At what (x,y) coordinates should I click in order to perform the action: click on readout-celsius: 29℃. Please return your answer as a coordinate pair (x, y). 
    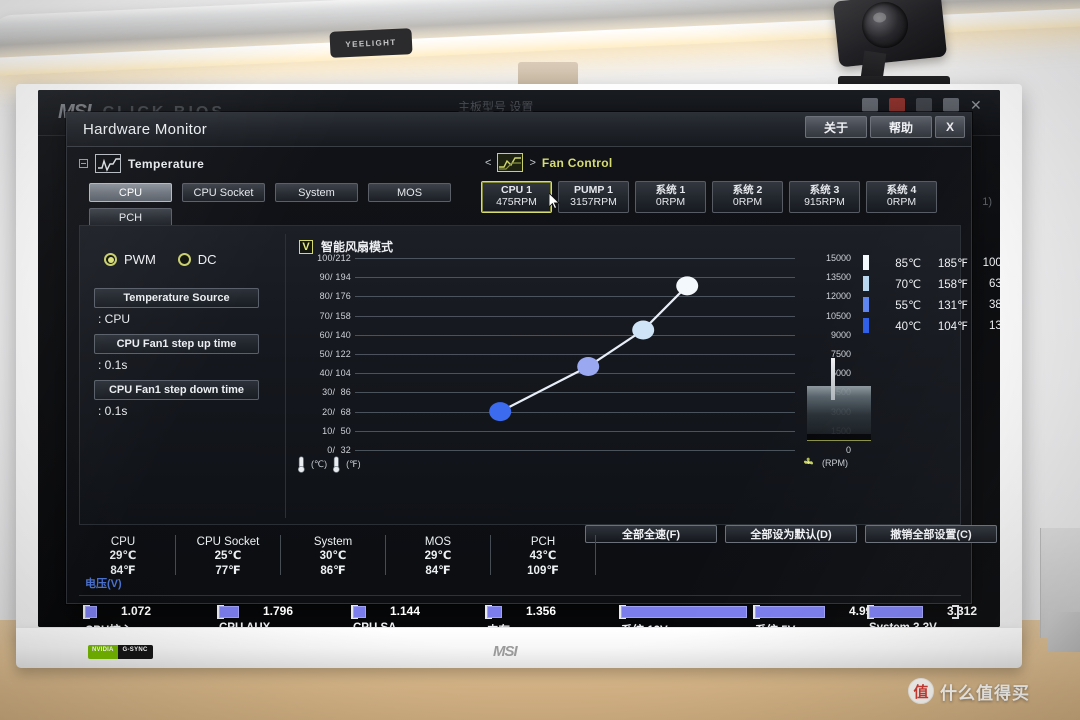
    Looking at the image, I should click on (123, 556).